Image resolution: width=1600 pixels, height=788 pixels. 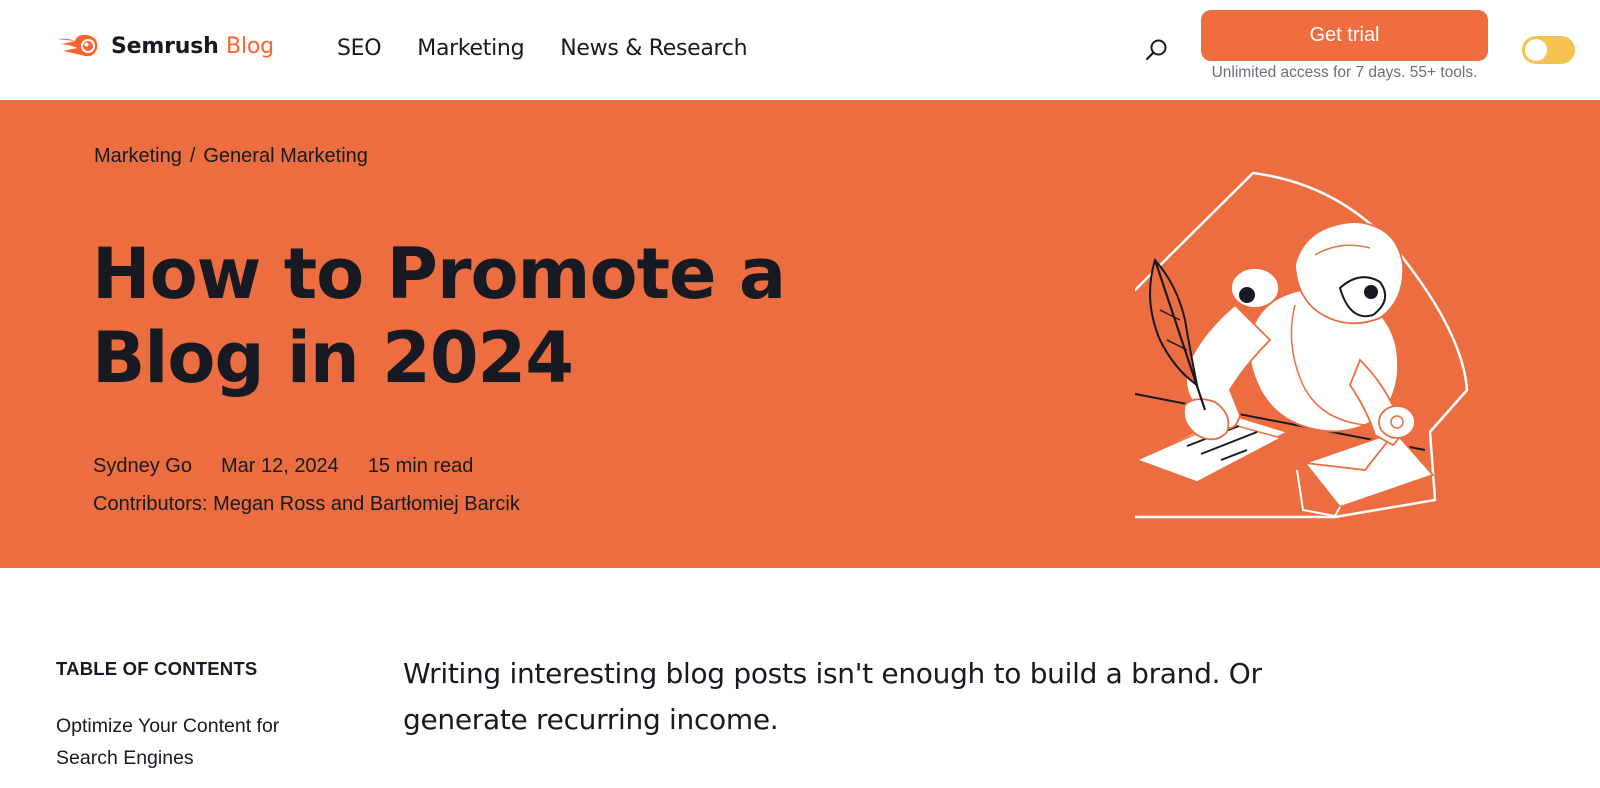 What do you see at coordinates (439, 316) in the screenshot?
I see `article-title: How to Promote a Blog in 2024` at bounding box center [439, 316].